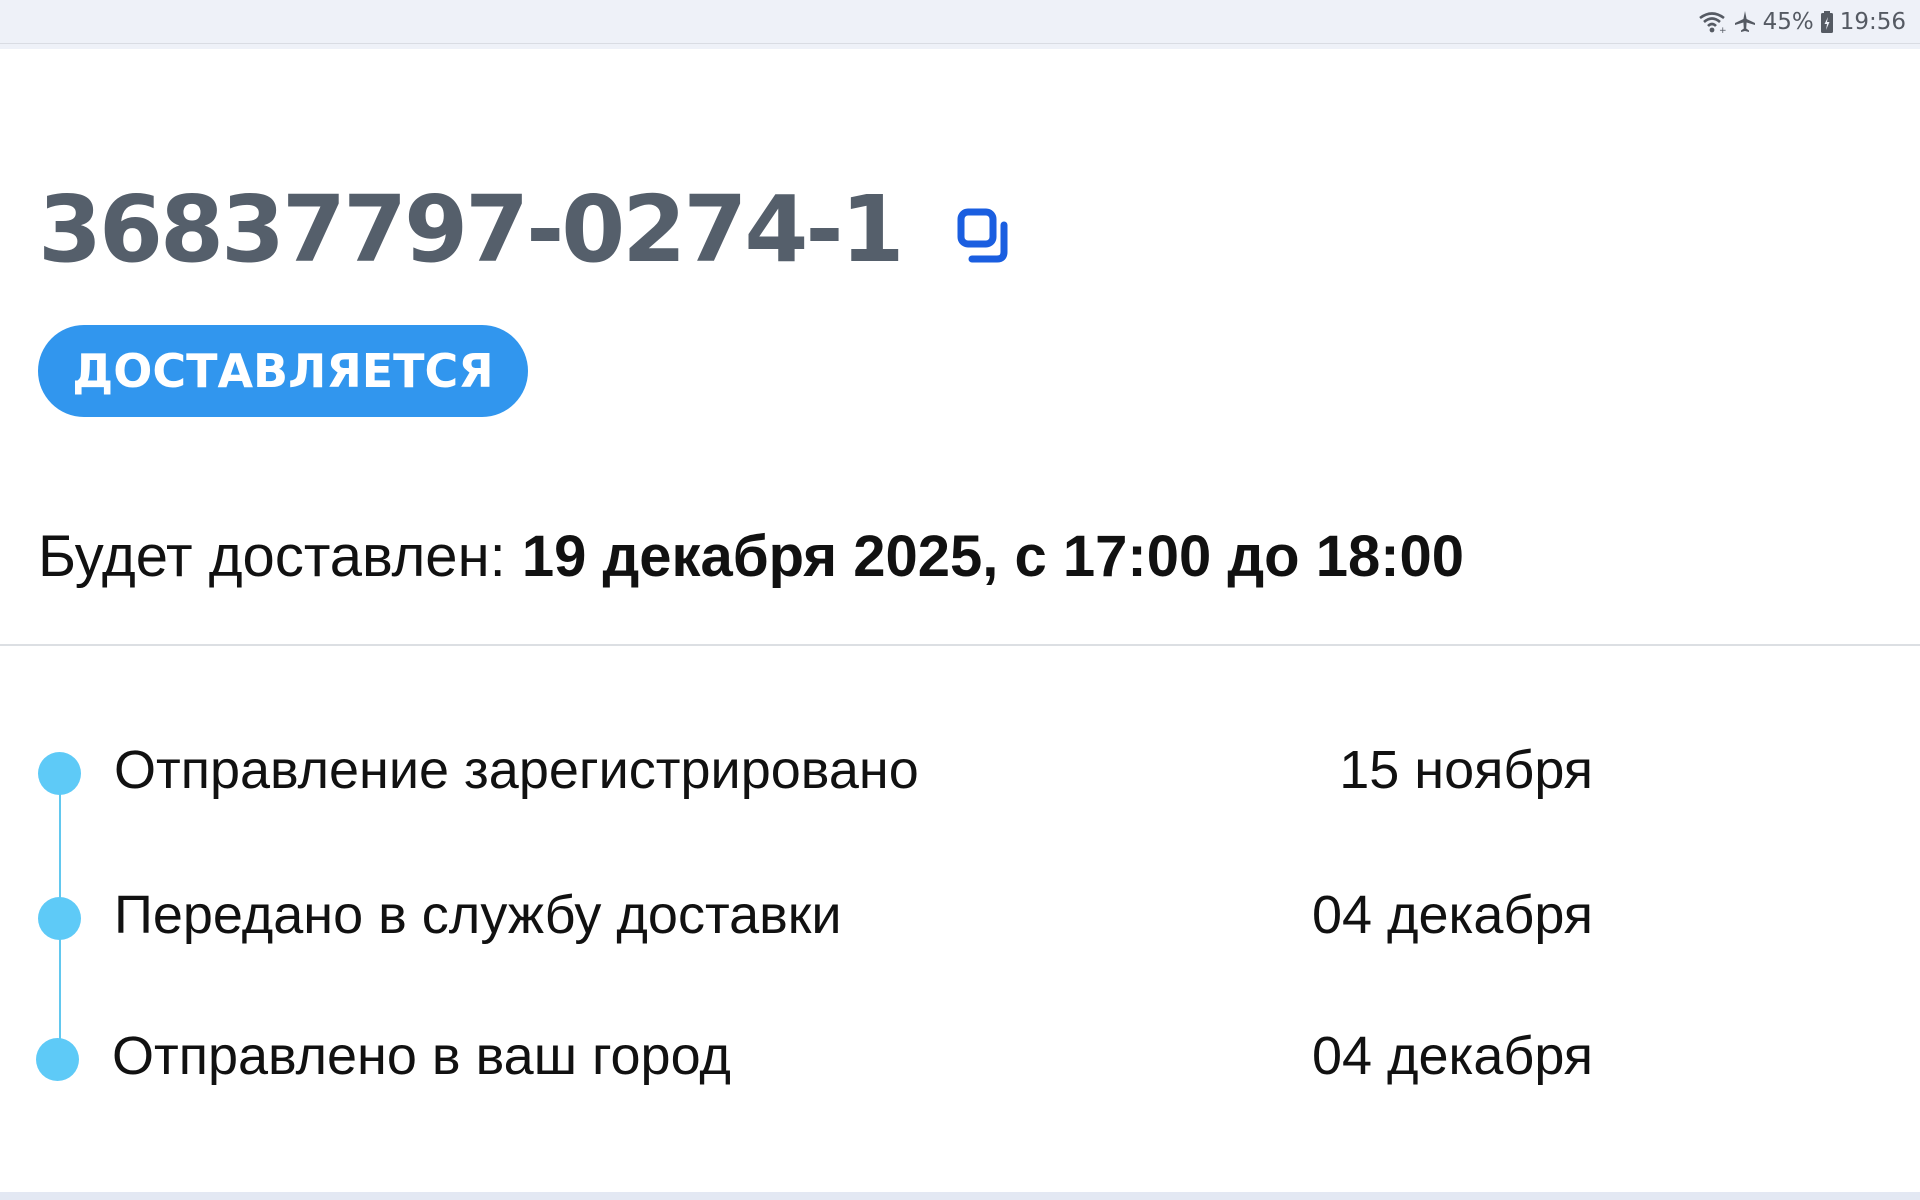 The width and height of the screenshot is (1920, 1200). I want to click on timeline-item-date: 15 ноября, so click(1466, 770).